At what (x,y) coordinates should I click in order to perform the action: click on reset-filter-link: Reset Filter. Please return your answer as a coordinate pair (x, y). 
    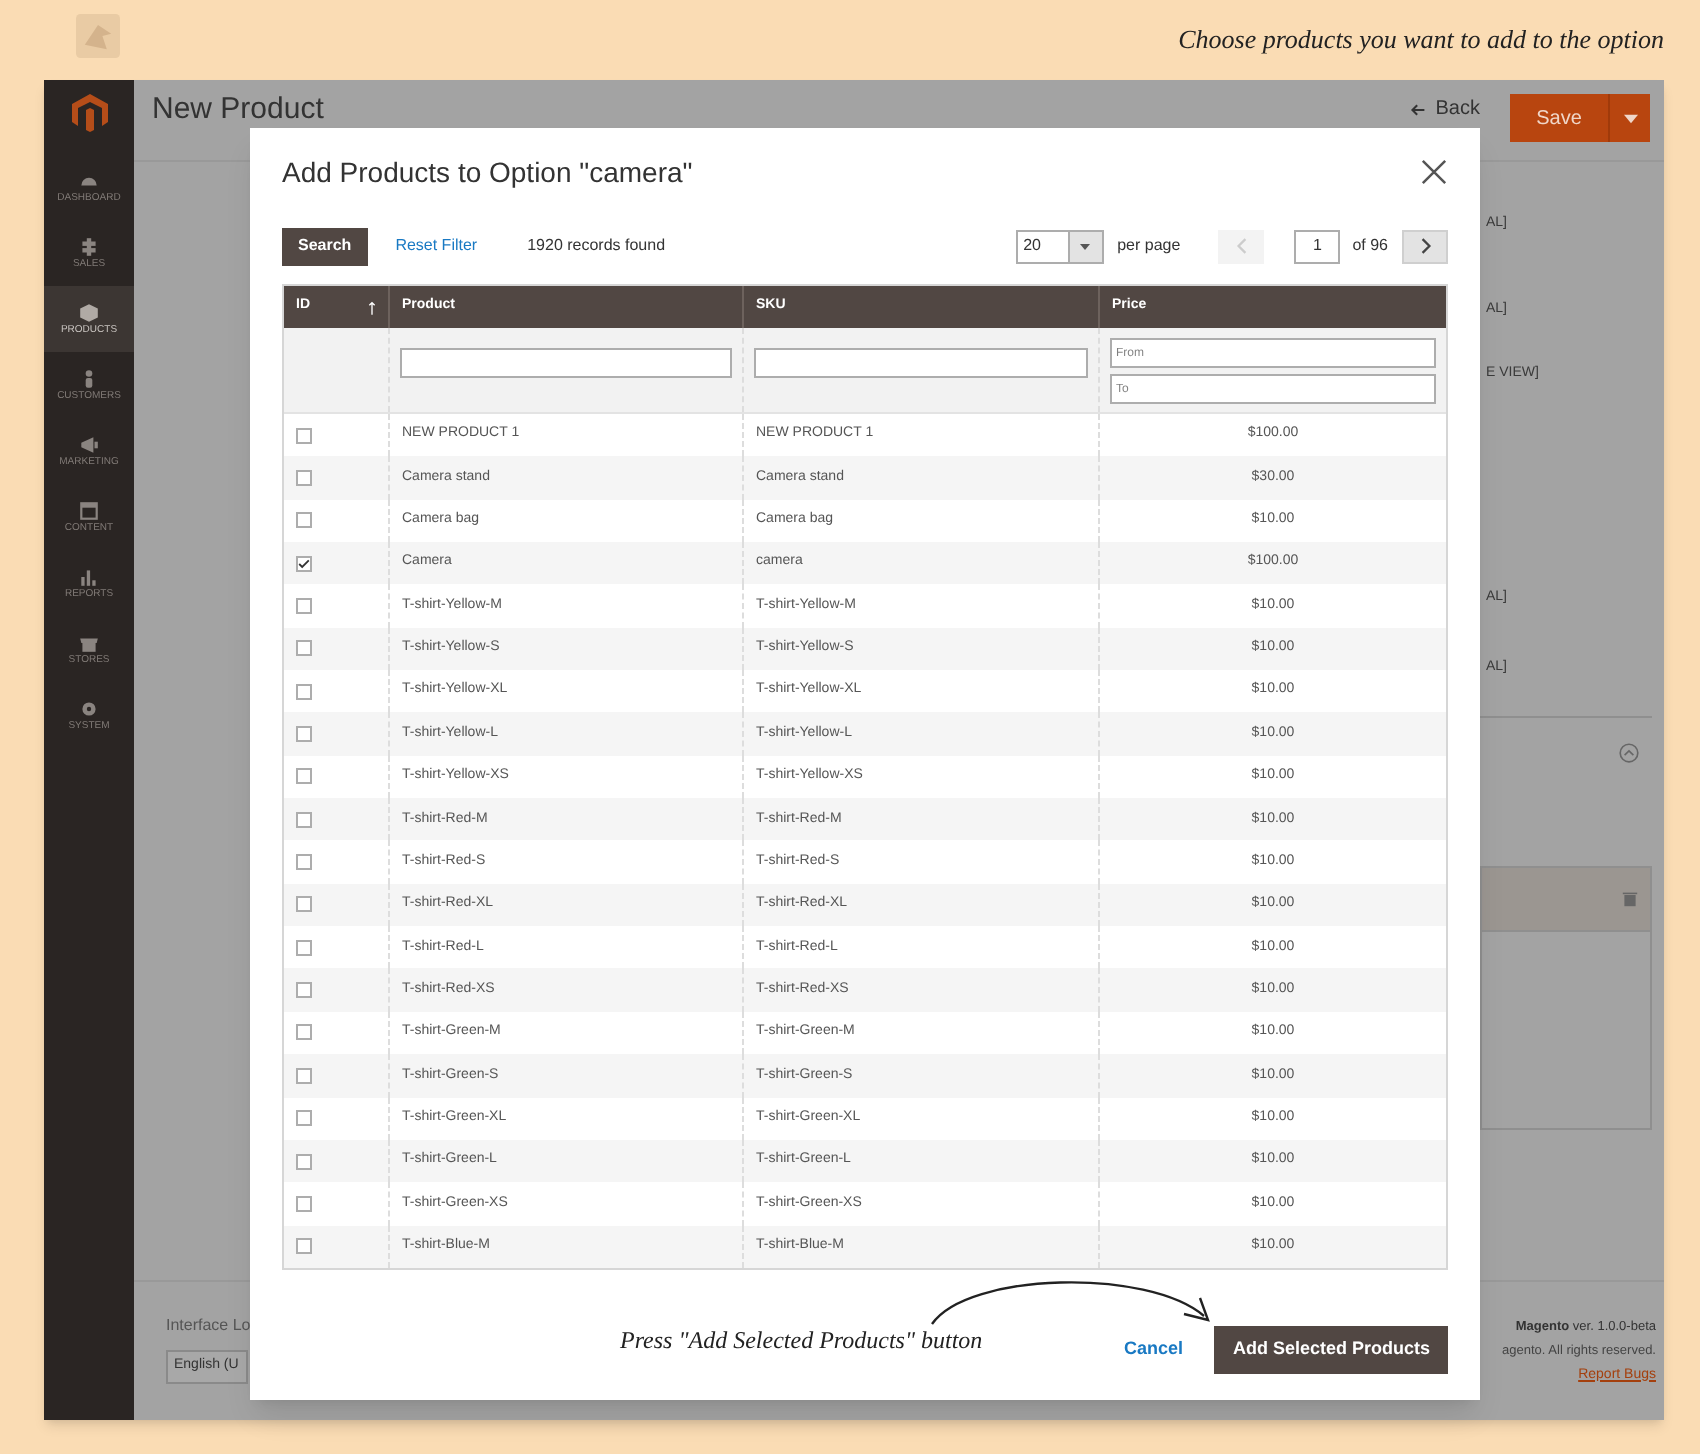
    Looking at the image, I should click on (436, 246).